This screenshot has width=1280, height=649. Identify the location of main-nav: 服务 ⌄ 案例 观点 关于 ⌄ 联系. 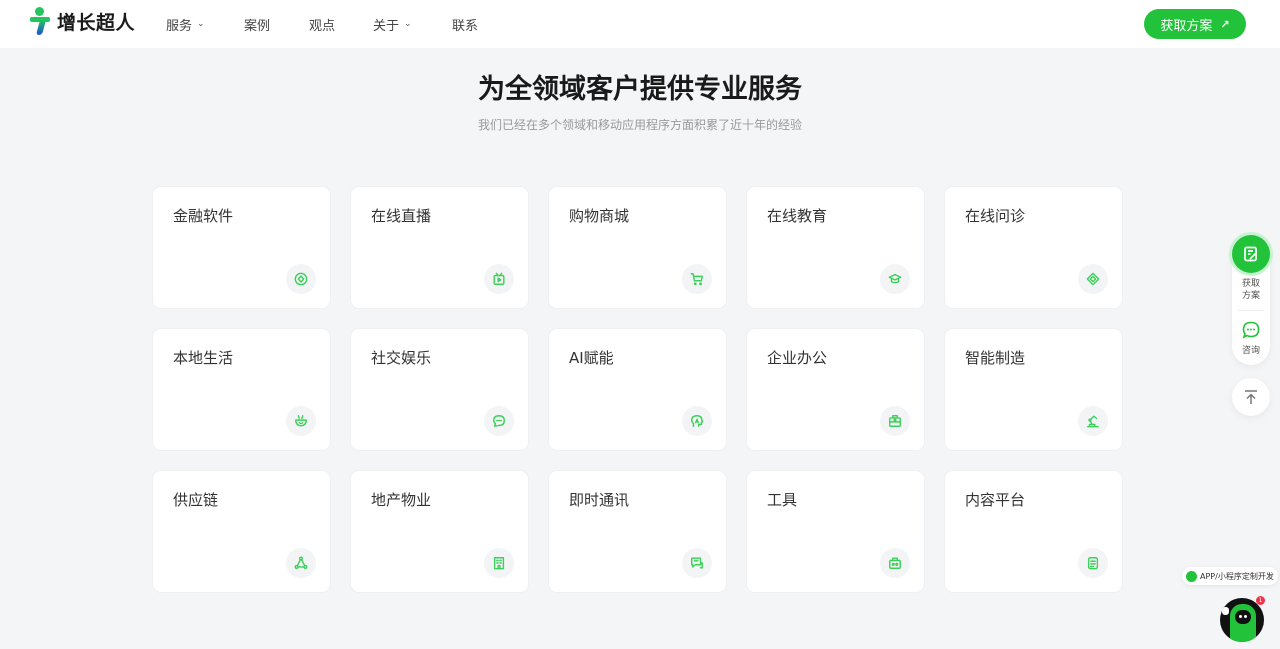
(322, 24).